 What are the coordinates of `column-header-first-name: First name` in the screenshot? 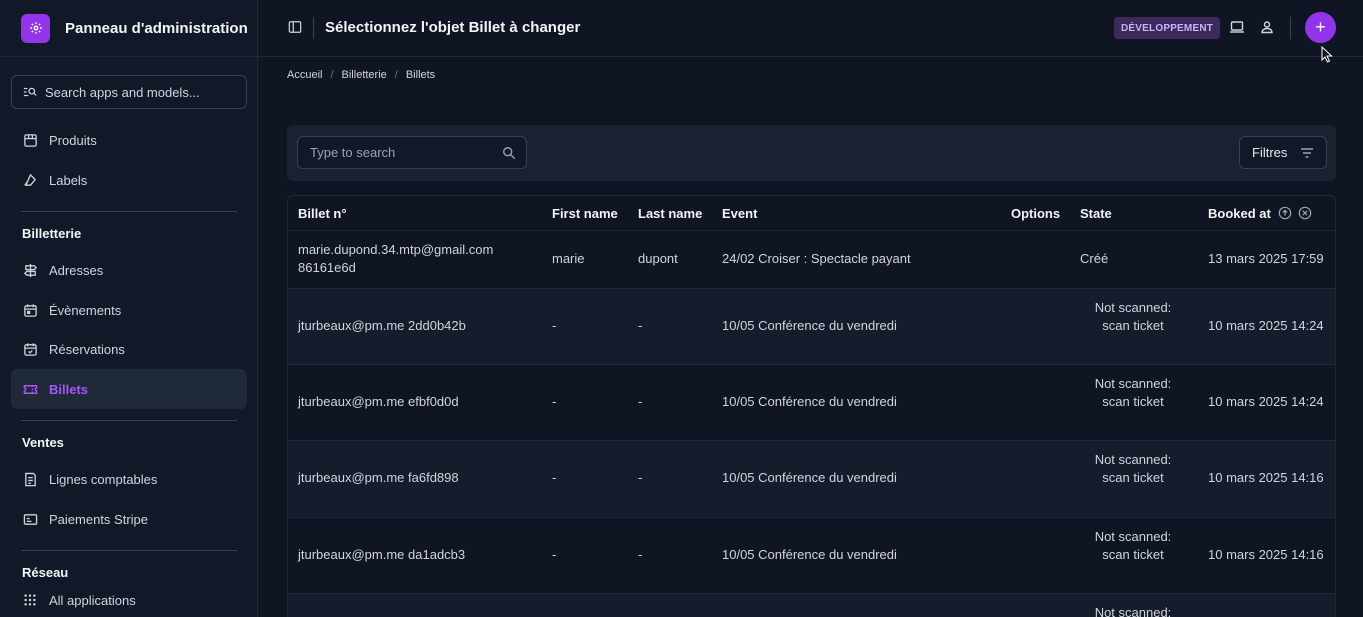 It's located at (585, 213).